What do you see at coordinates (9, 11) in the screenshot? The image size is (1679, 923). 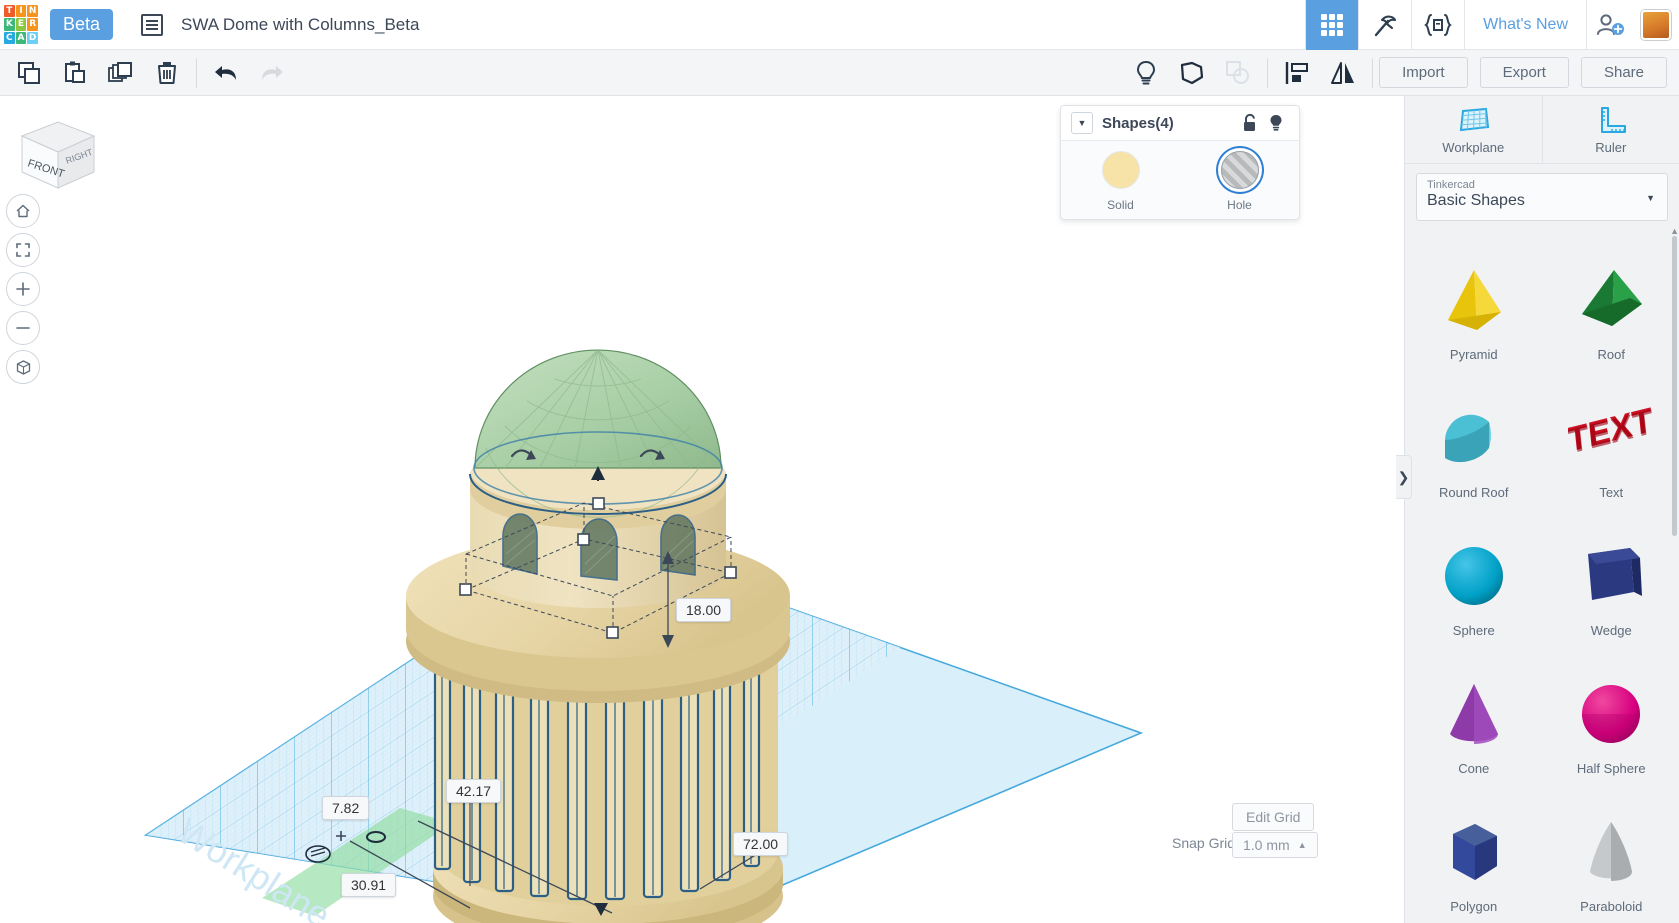 I see `logo-tile-t: T` at bounding box center [9, 11].